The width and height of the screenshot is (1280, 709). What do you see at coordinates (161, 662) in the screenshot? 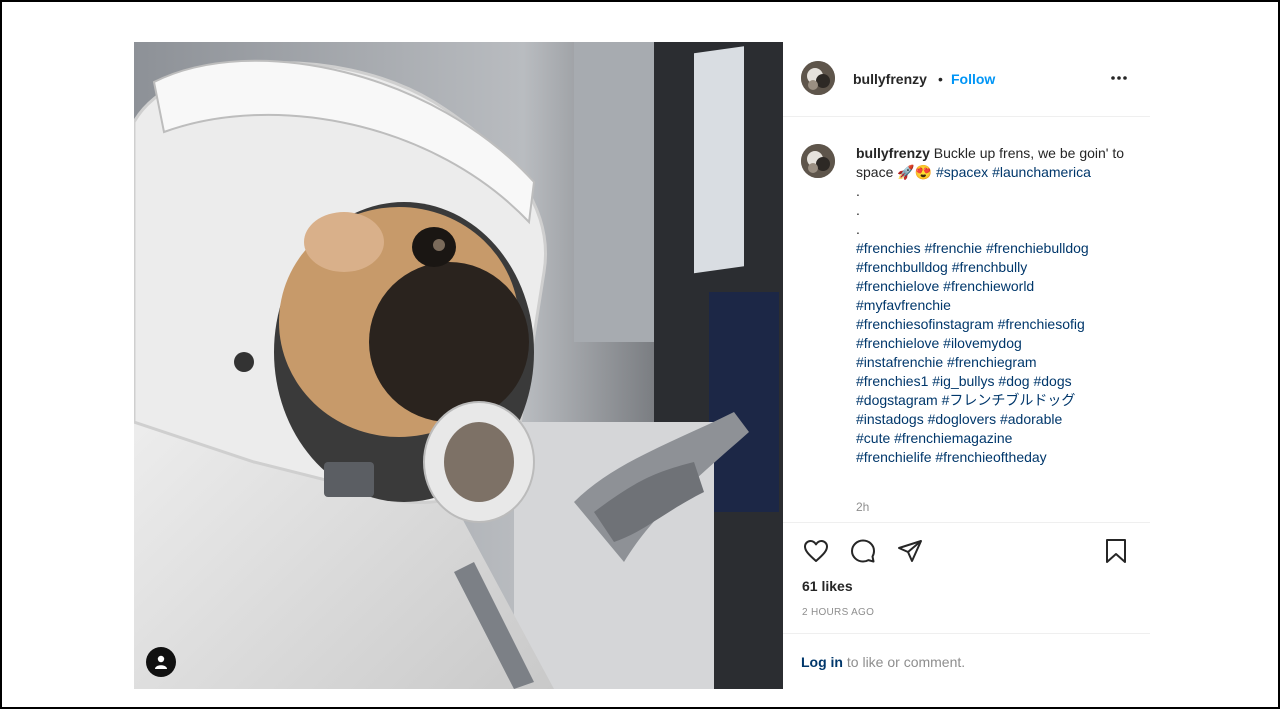
I see `user-tag-icon` at bounding box center [161, 662].